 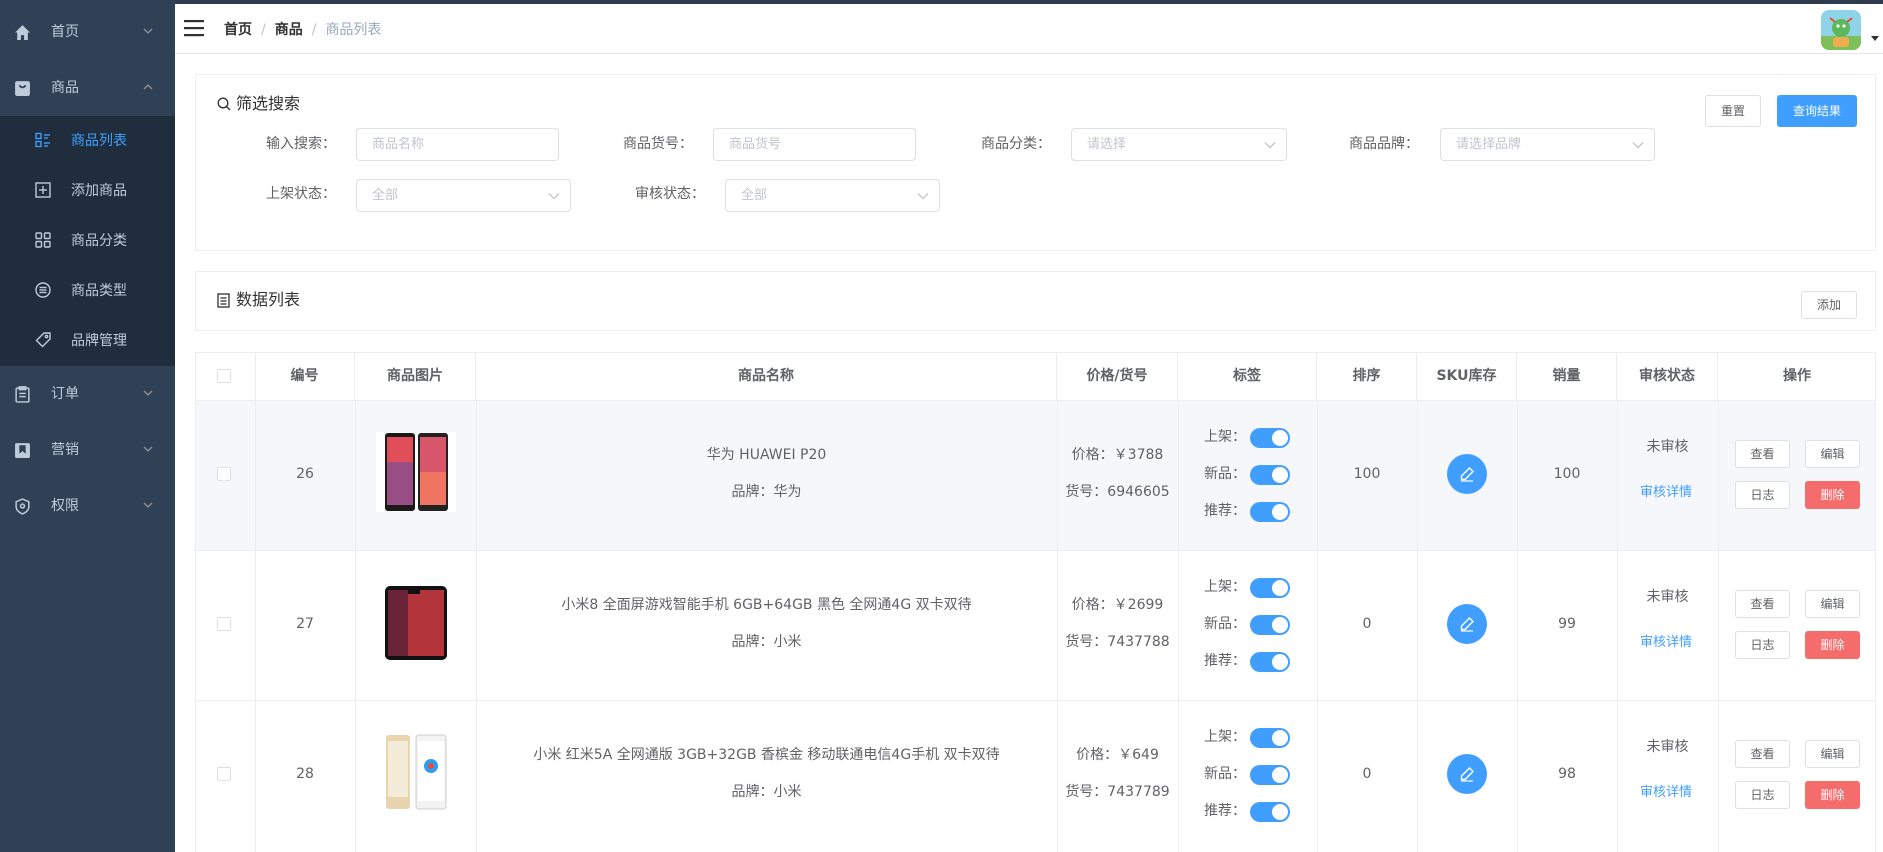 What do you see at coordinates (1225, 511) in the screenshot?
I see `tag-recommend-label: 推荐：` at bounding box center [1225, 511].